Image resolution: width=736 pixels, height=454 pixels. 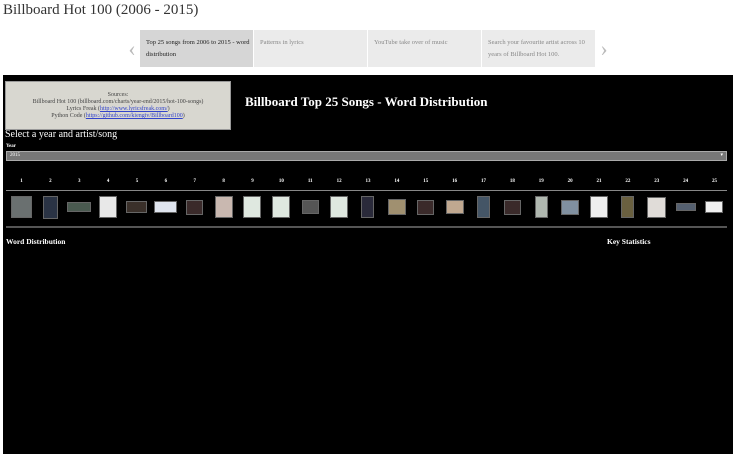 I want to click on rank-number: 2, so click(x=50, y=181).